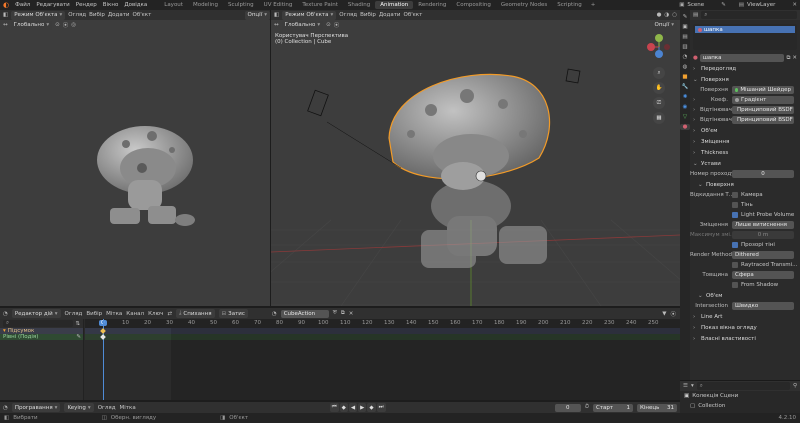 The width and height of the screenshot is (800, 423). Describe the element at coordinates (38, 323) in the screenshot. I see `channel-search-field: ⌕` at that location.